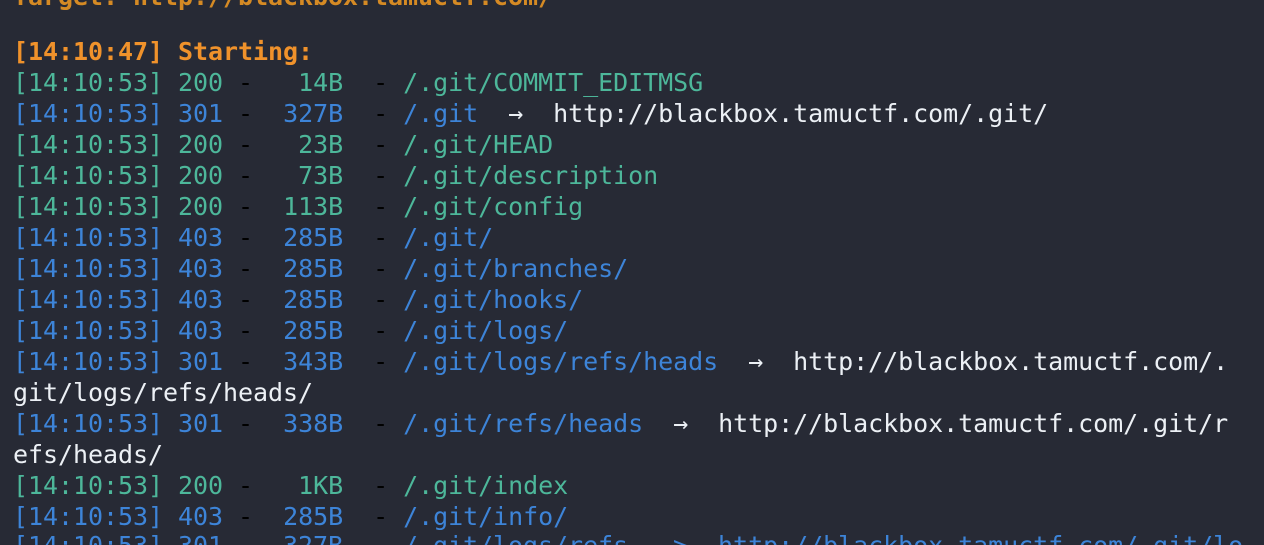 The image size is (1264, 545). I want to click on request-path: /.git/logs/refs/heads, so click(561, 361).